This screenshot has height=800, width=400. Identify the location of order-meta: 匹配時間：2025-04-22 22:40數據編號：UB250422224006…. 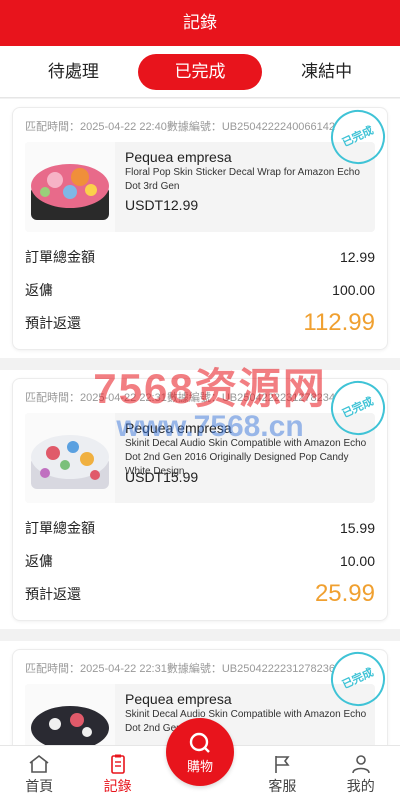
(180, 127).